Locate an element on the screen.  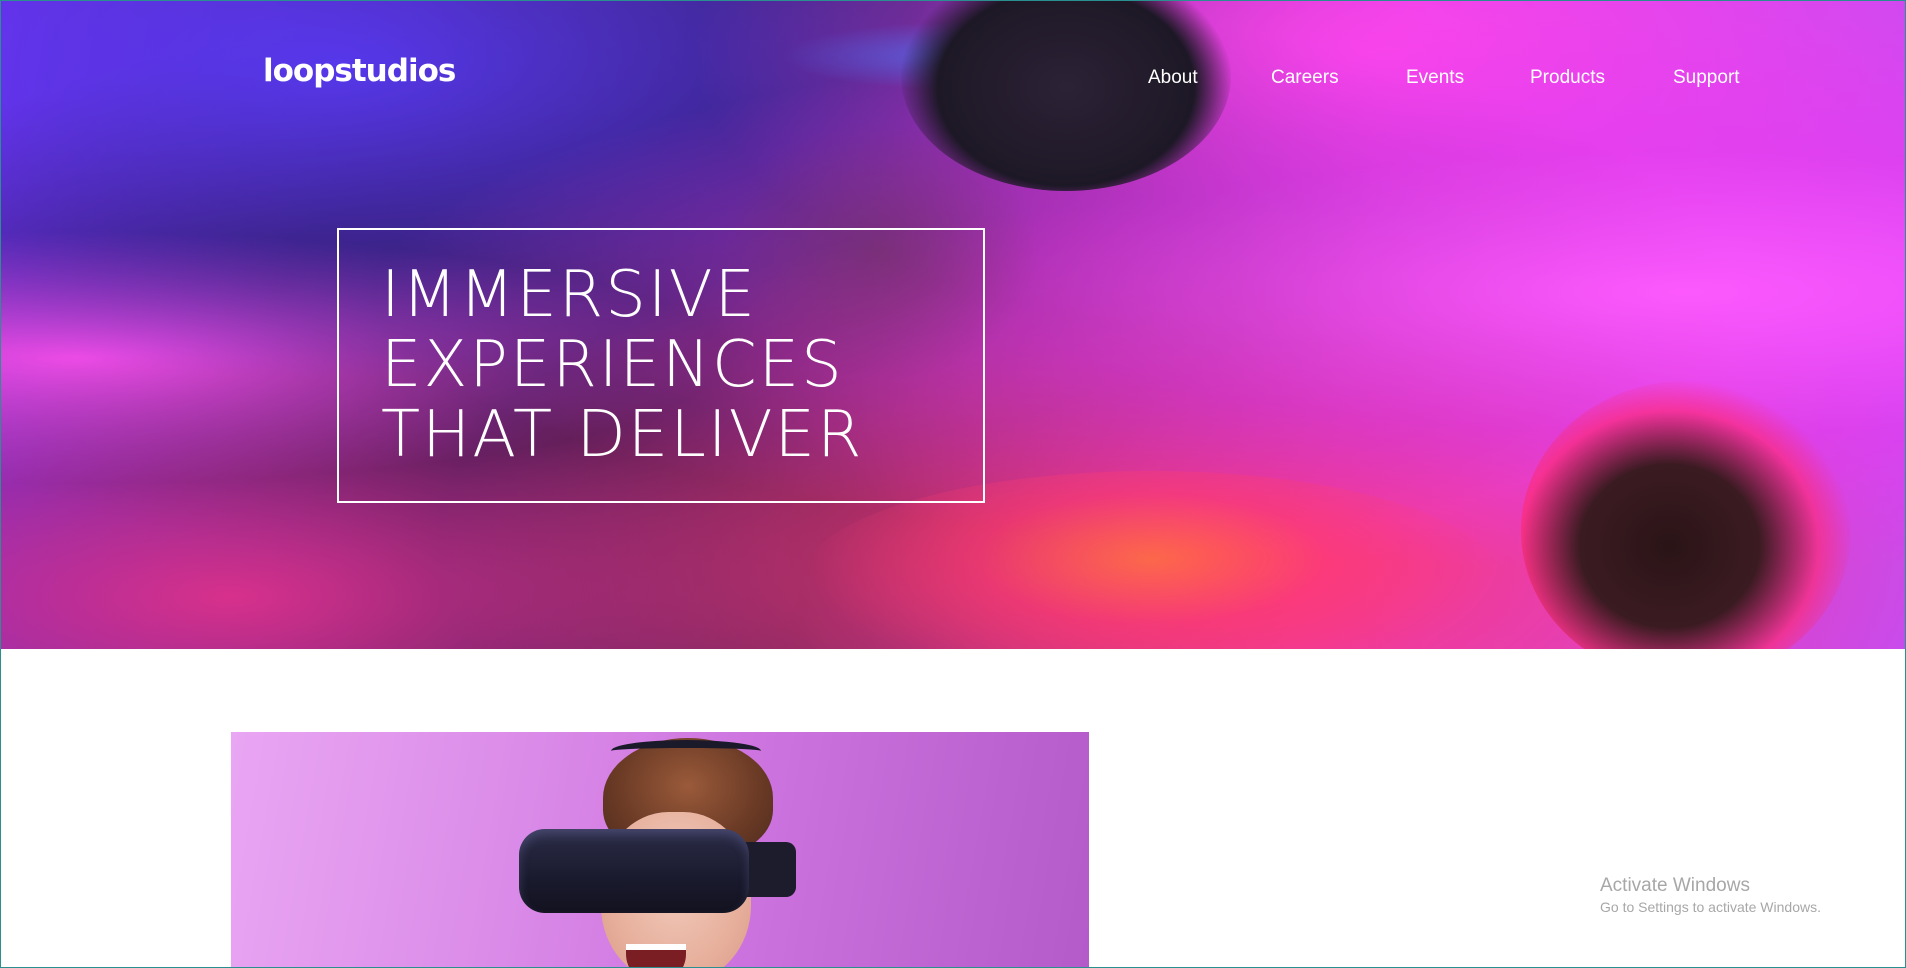
hero-headline-box: IMMERSIVE EXPERIENCES THAT DELIVER is located at coordinates (661, 365).